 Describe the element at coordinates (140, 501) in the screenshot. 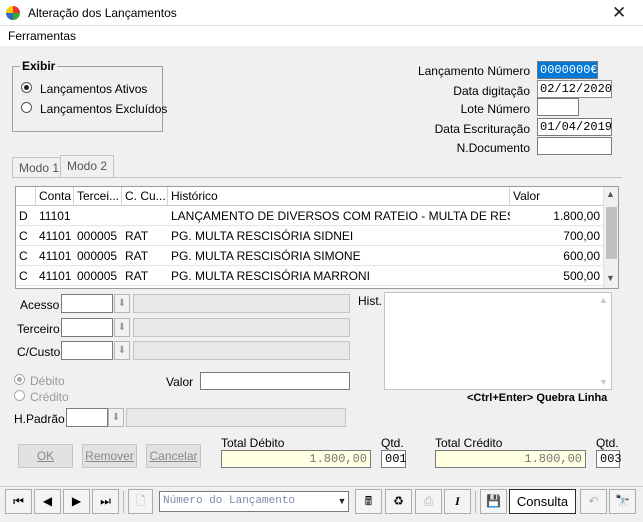

I see `new-document-icon: 🗋` at that location.